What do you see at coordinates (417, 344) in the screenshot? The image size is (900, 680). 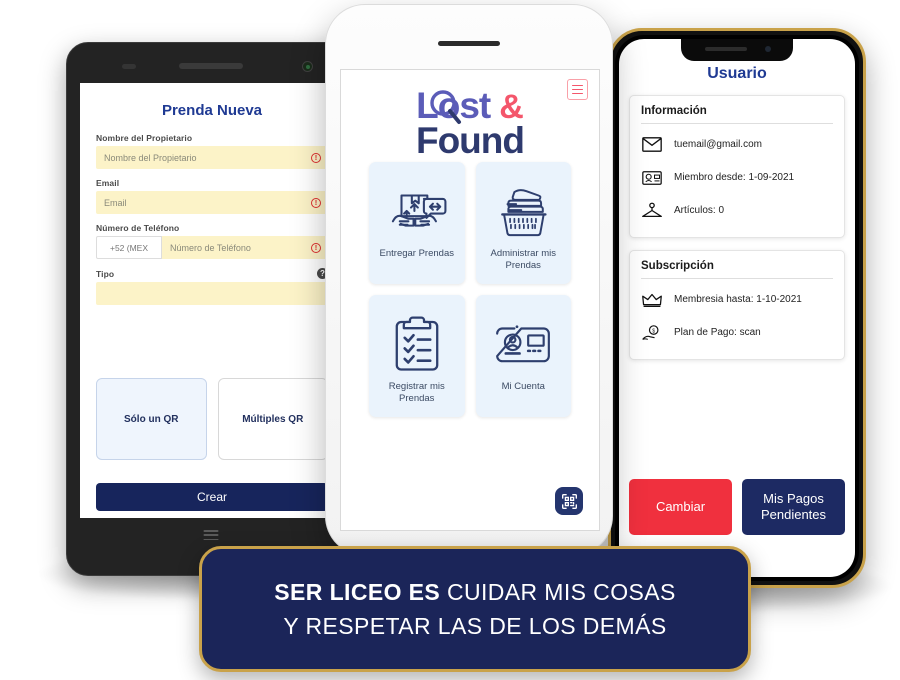 I see `clipboard-checklist-icon` at bounding box center [417, 344].